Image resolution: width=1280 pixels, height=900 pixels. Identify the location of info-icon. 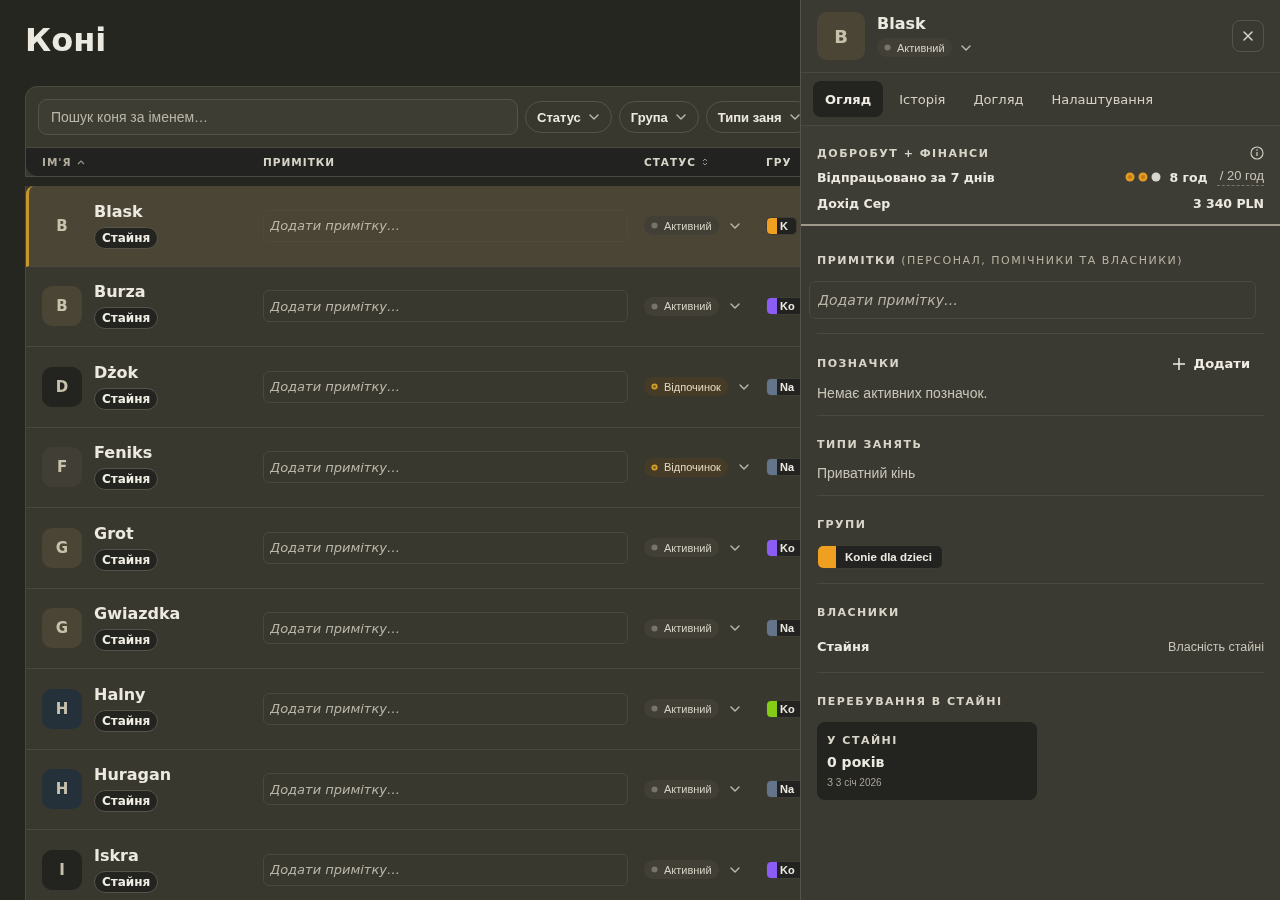
(1257, 153).